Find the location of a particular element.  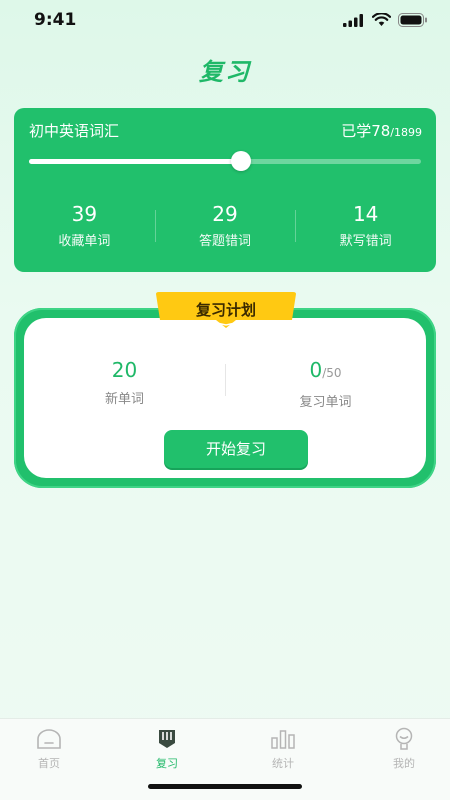

learned-value: 已学78 is located at coordinates (366, 131).